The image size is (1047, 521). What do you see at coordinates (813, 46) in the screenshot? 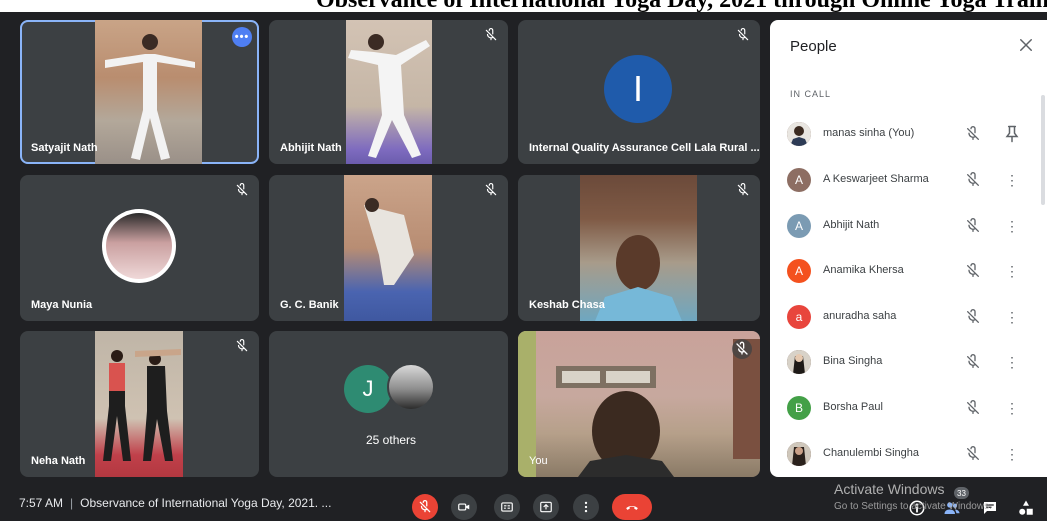
I see `people-panel-title: People` at bounding box center [813, 46].